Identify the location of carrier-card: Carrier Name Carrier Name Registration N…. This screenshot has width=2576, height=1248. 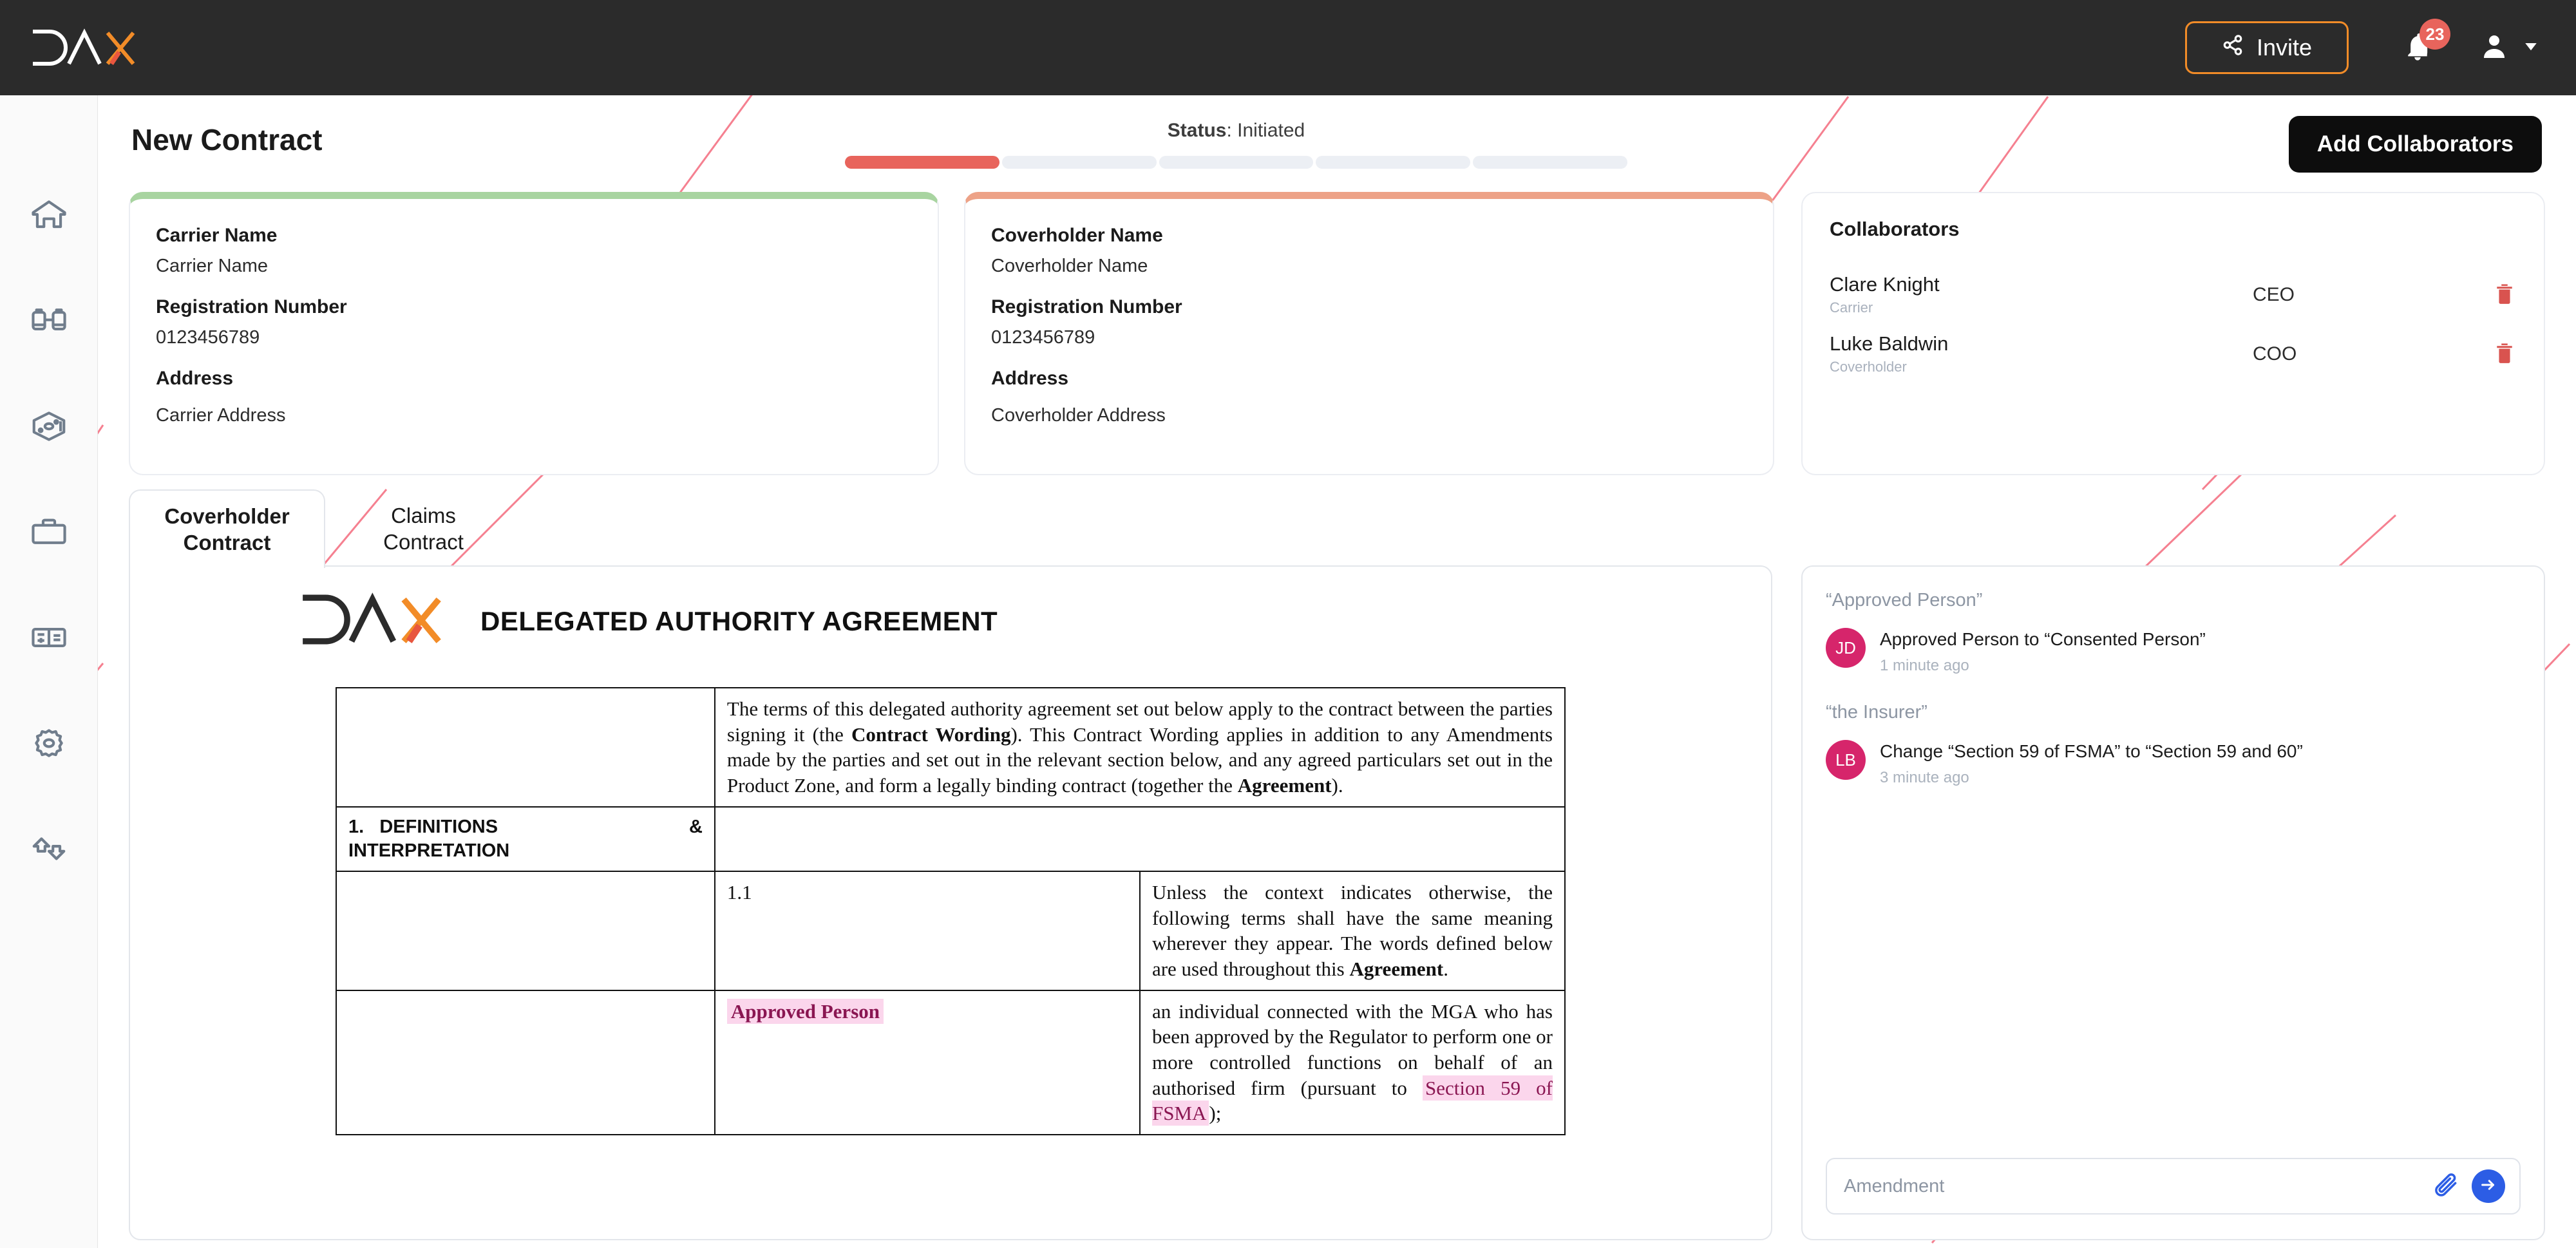
(534, 334).